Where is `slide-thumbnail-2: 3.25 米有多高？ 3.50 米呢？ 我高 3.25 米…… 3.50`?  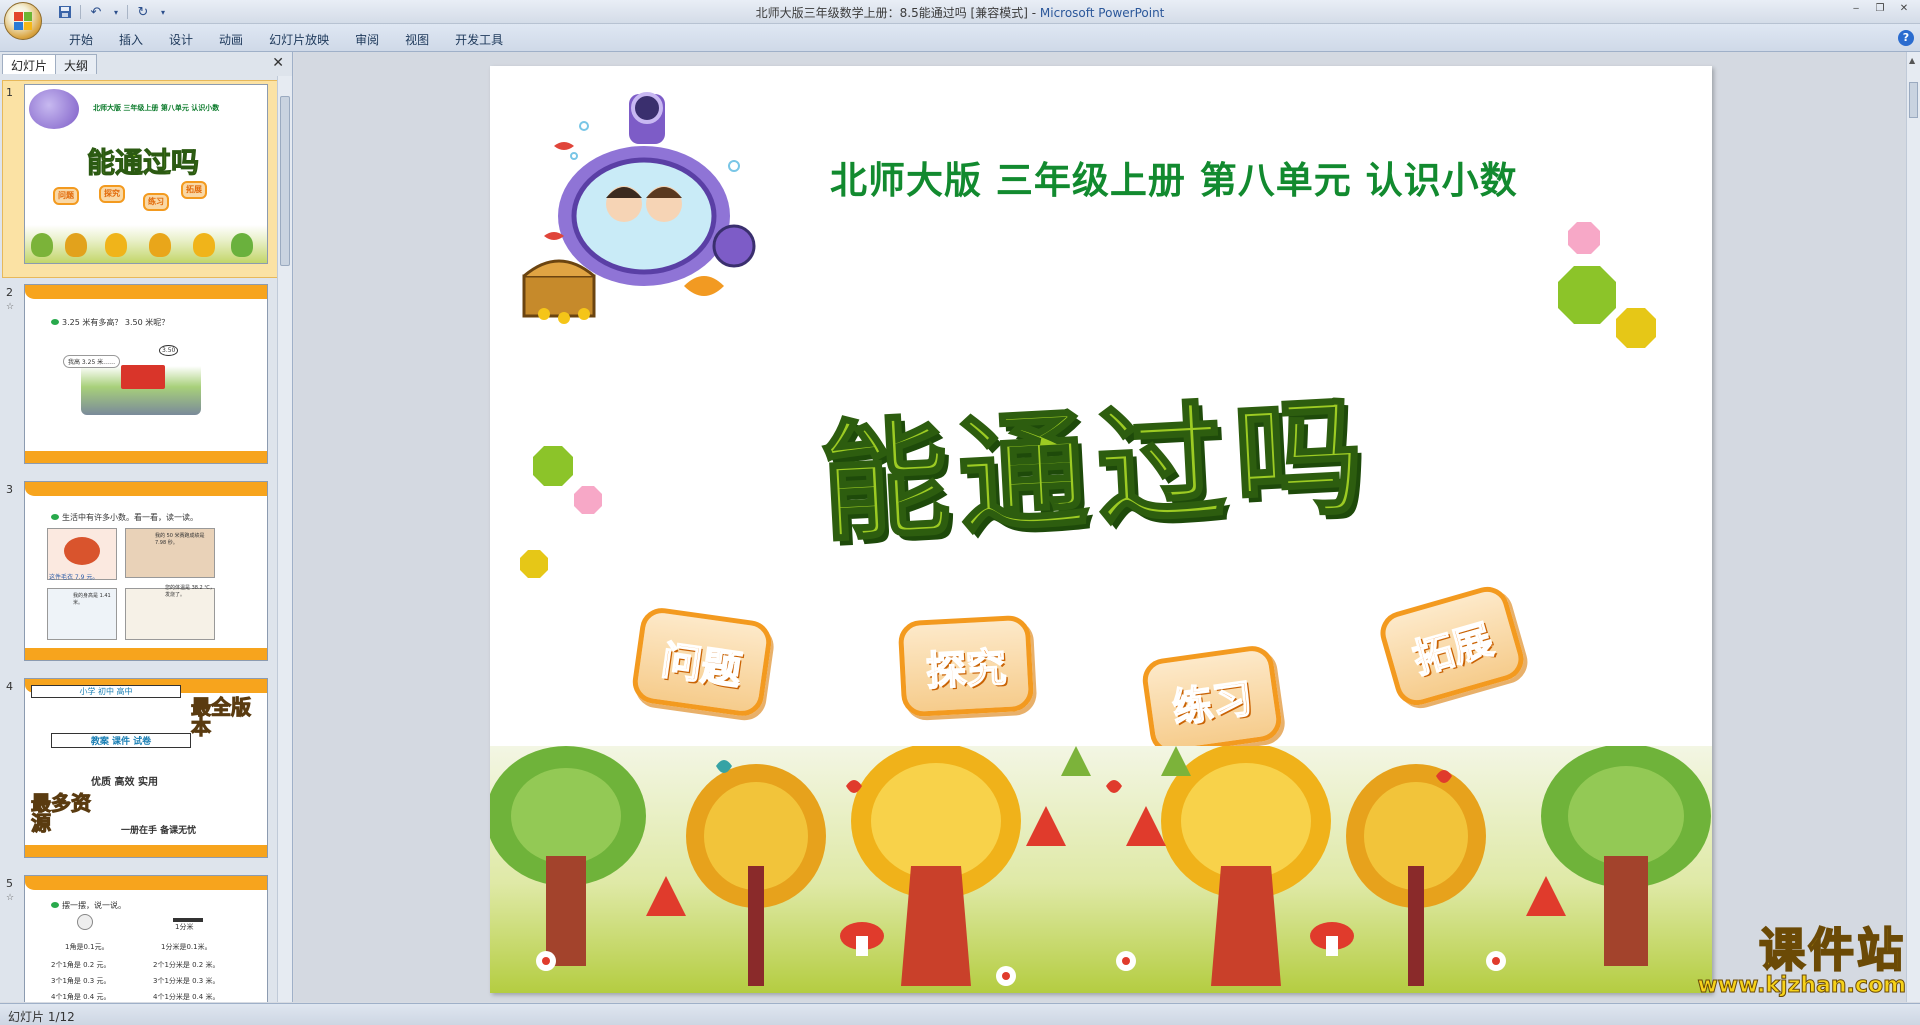 slide-thumbnail-2: 3.25 米有多高？ 3.50 米呢？ 我高 3.25 米…… 3.50 is located at coordinates (146, 374).